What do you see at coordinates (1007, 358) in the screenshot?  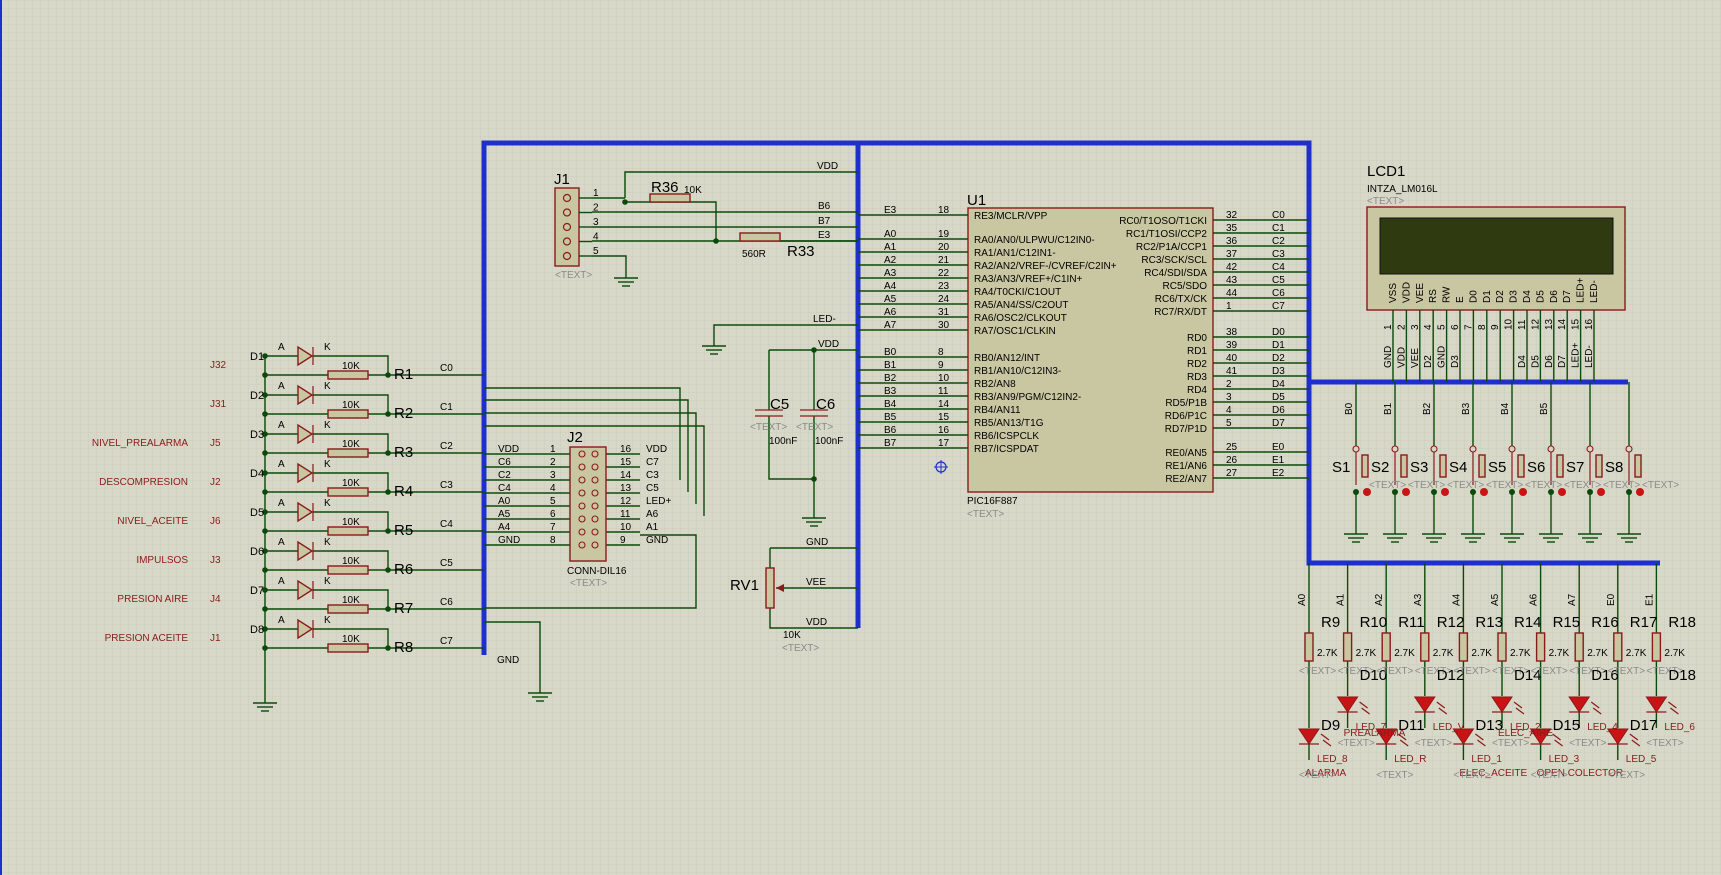 I see `u1-pin-name: RB0/AN12/INT` at bounding box center [1007, 358].